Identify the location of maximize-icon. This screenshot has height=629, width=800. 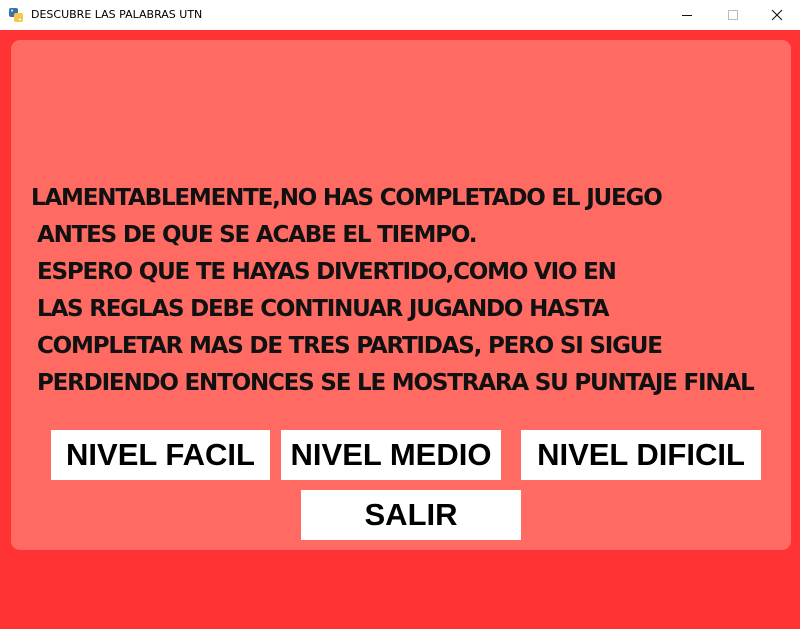
(733, 15).